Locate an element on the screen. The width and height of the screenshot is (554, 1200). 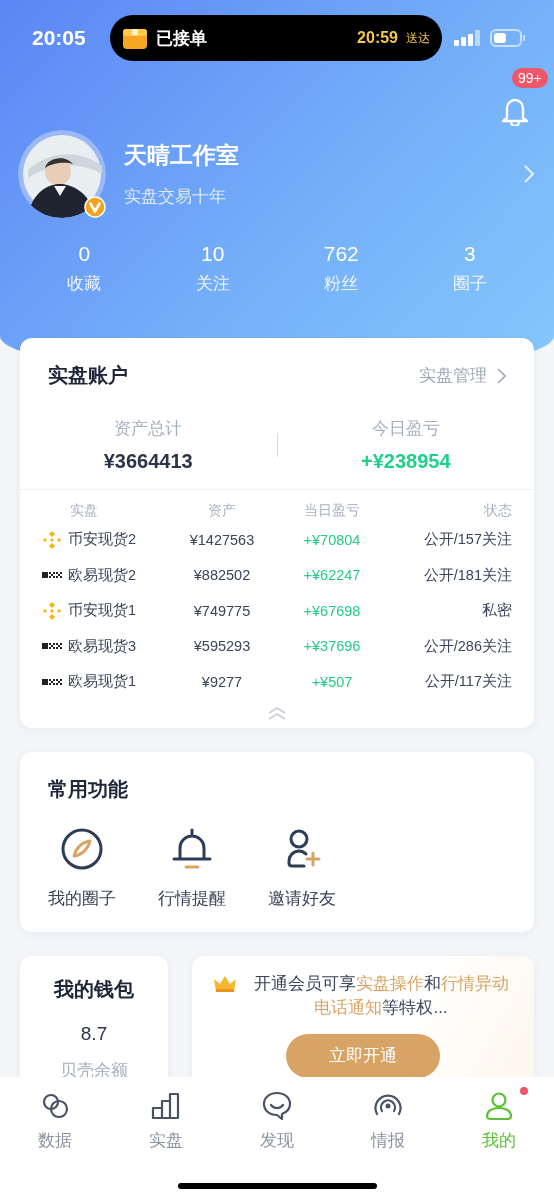
status-cell-text: 公开/286关注 is located at coordinates (467, 646).